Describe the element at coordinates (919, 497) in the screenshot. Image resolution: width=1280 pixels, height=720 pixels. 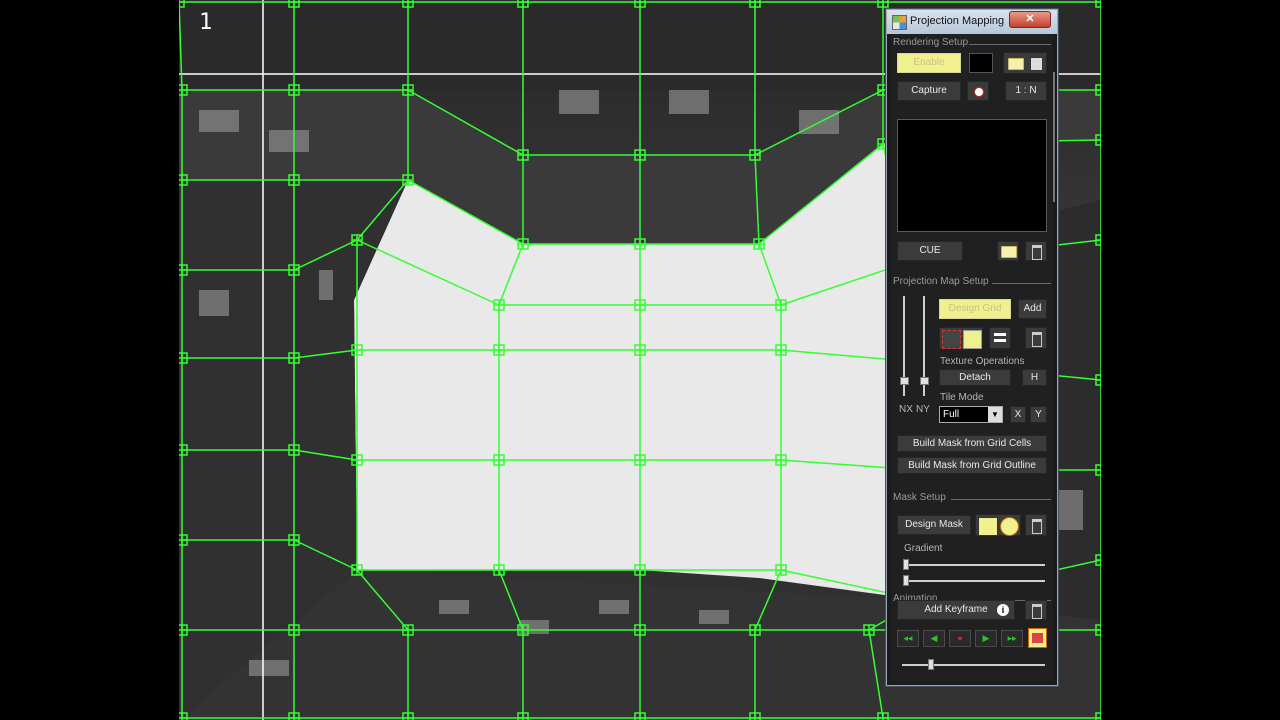
I see `mask-setup-header: Mask Setup` at that location.